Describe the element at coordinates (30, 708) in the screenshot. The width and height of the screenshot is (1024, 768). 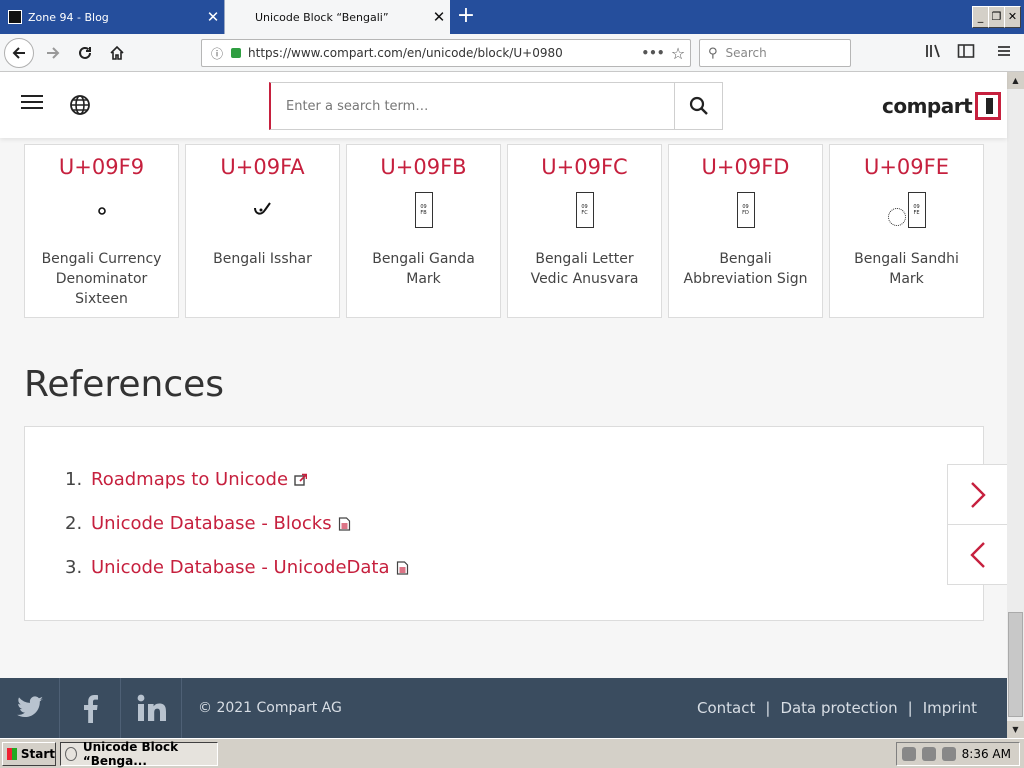
I see `twitter-icon` at that location.